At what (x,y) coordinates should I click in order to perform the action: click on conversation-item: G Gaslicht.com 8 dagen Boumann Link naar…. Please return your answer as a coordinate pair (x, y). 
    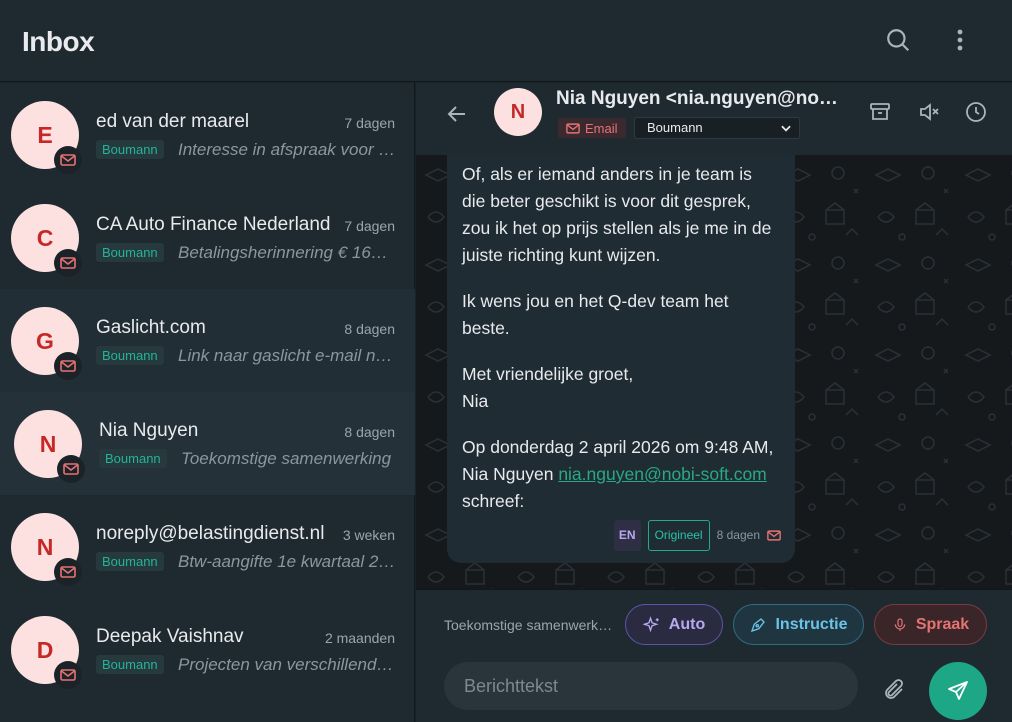
    Looking at the image, I should click on (207, 340).